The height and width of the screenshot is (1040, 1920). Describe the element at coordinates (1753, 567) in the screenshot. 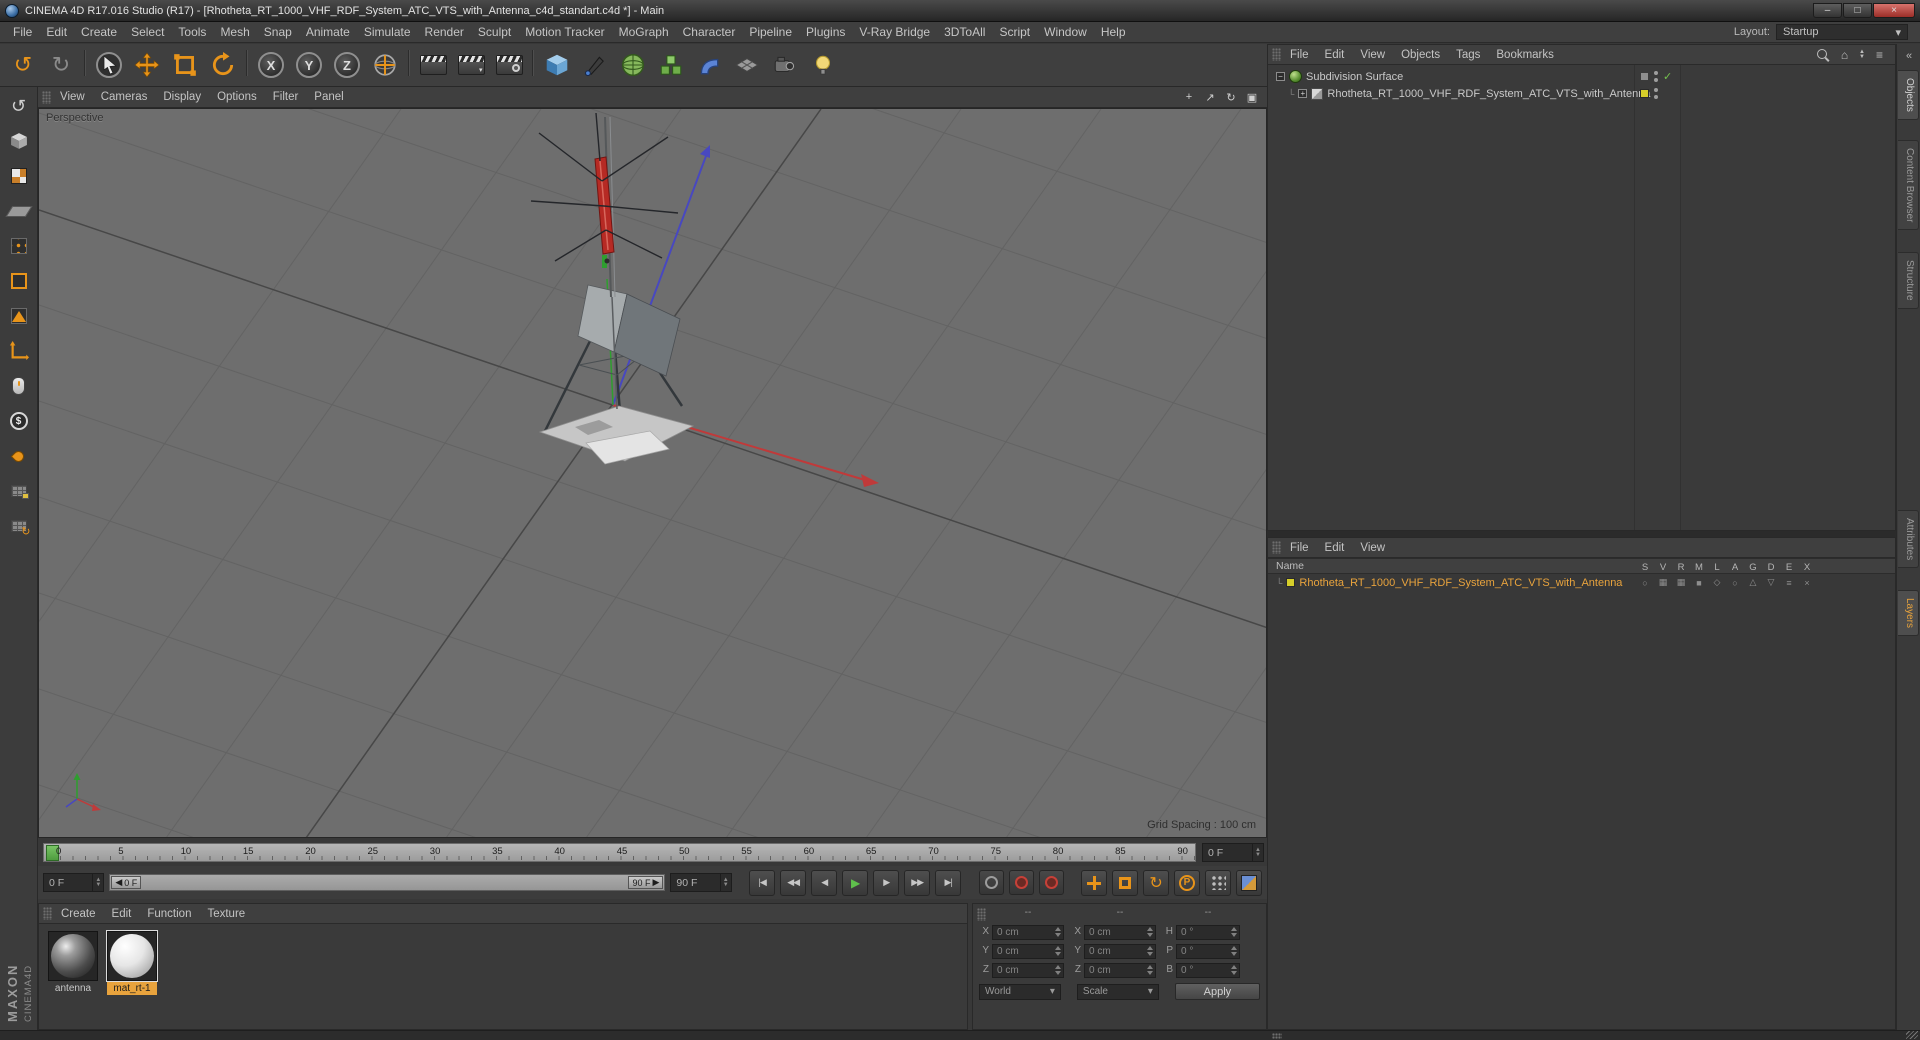

I see `column-g: G` at that location.